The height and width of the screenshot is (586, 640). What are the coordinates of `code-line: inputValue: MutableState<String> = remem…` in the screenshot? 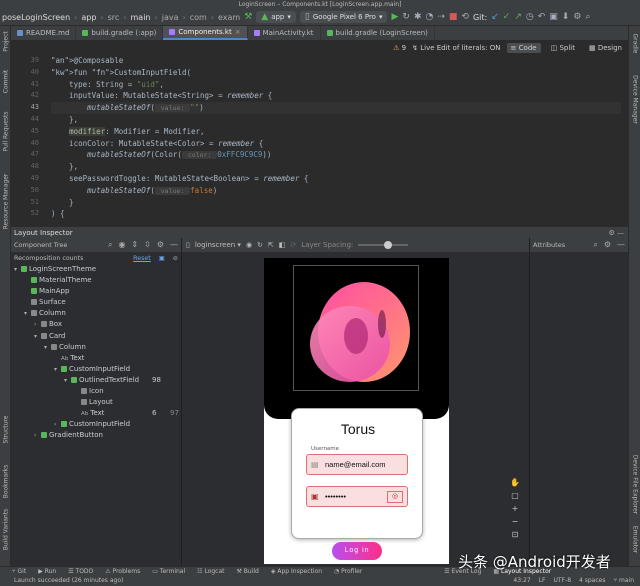 It's located at (336, 96).